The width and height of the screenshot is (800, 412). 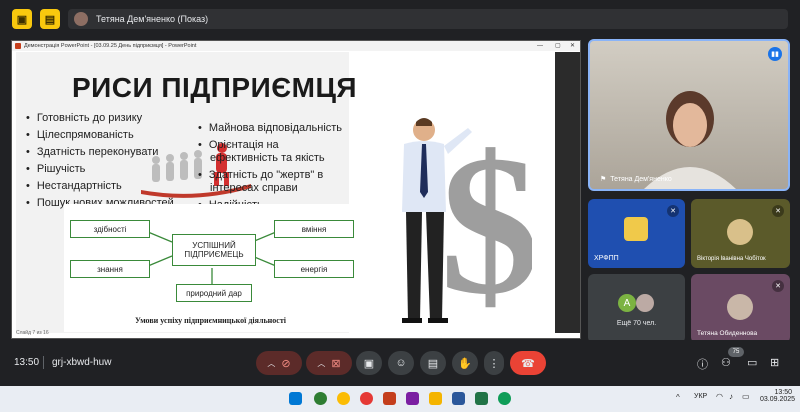 I want to click on hang-up-icon: ☎, so click(x=528, y=363).